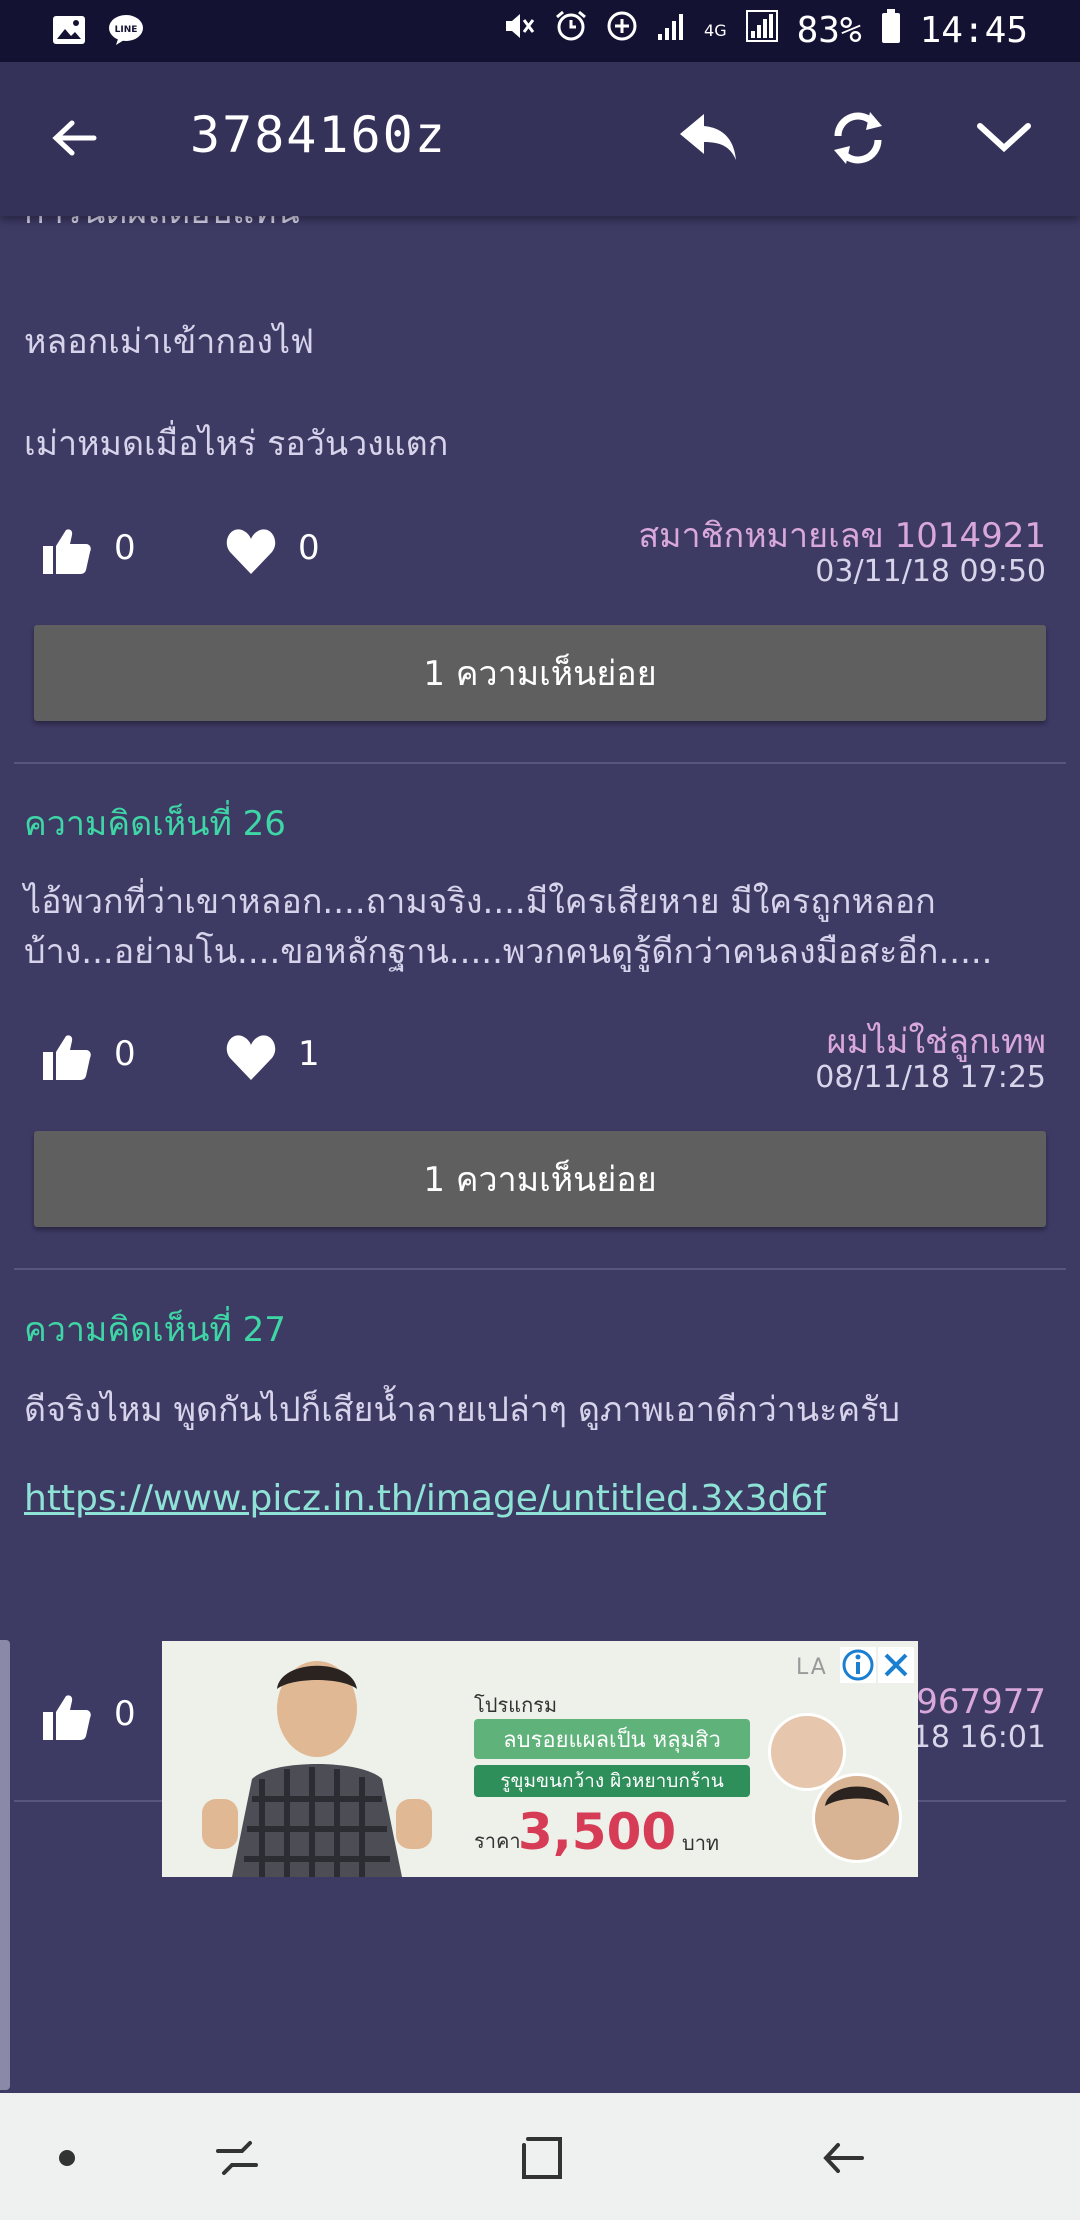 The width and height of the screenshot is (1080, 2220). What do you see at coordinates (519, 30) in the screenshot?
I see `mute-icon` at bounding box center [519, 30].